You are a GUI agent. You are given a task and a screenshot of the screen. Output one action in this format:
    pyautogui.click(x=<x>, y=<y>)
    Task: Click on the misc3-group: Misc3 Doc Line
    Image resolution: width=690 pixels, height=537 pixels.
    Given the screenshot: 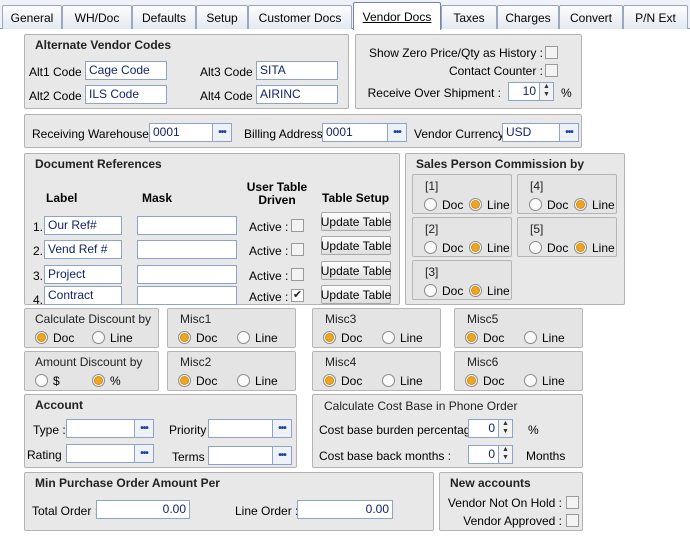 What is the action you would take?
    pyautogui.click(x=376, y=328)
    